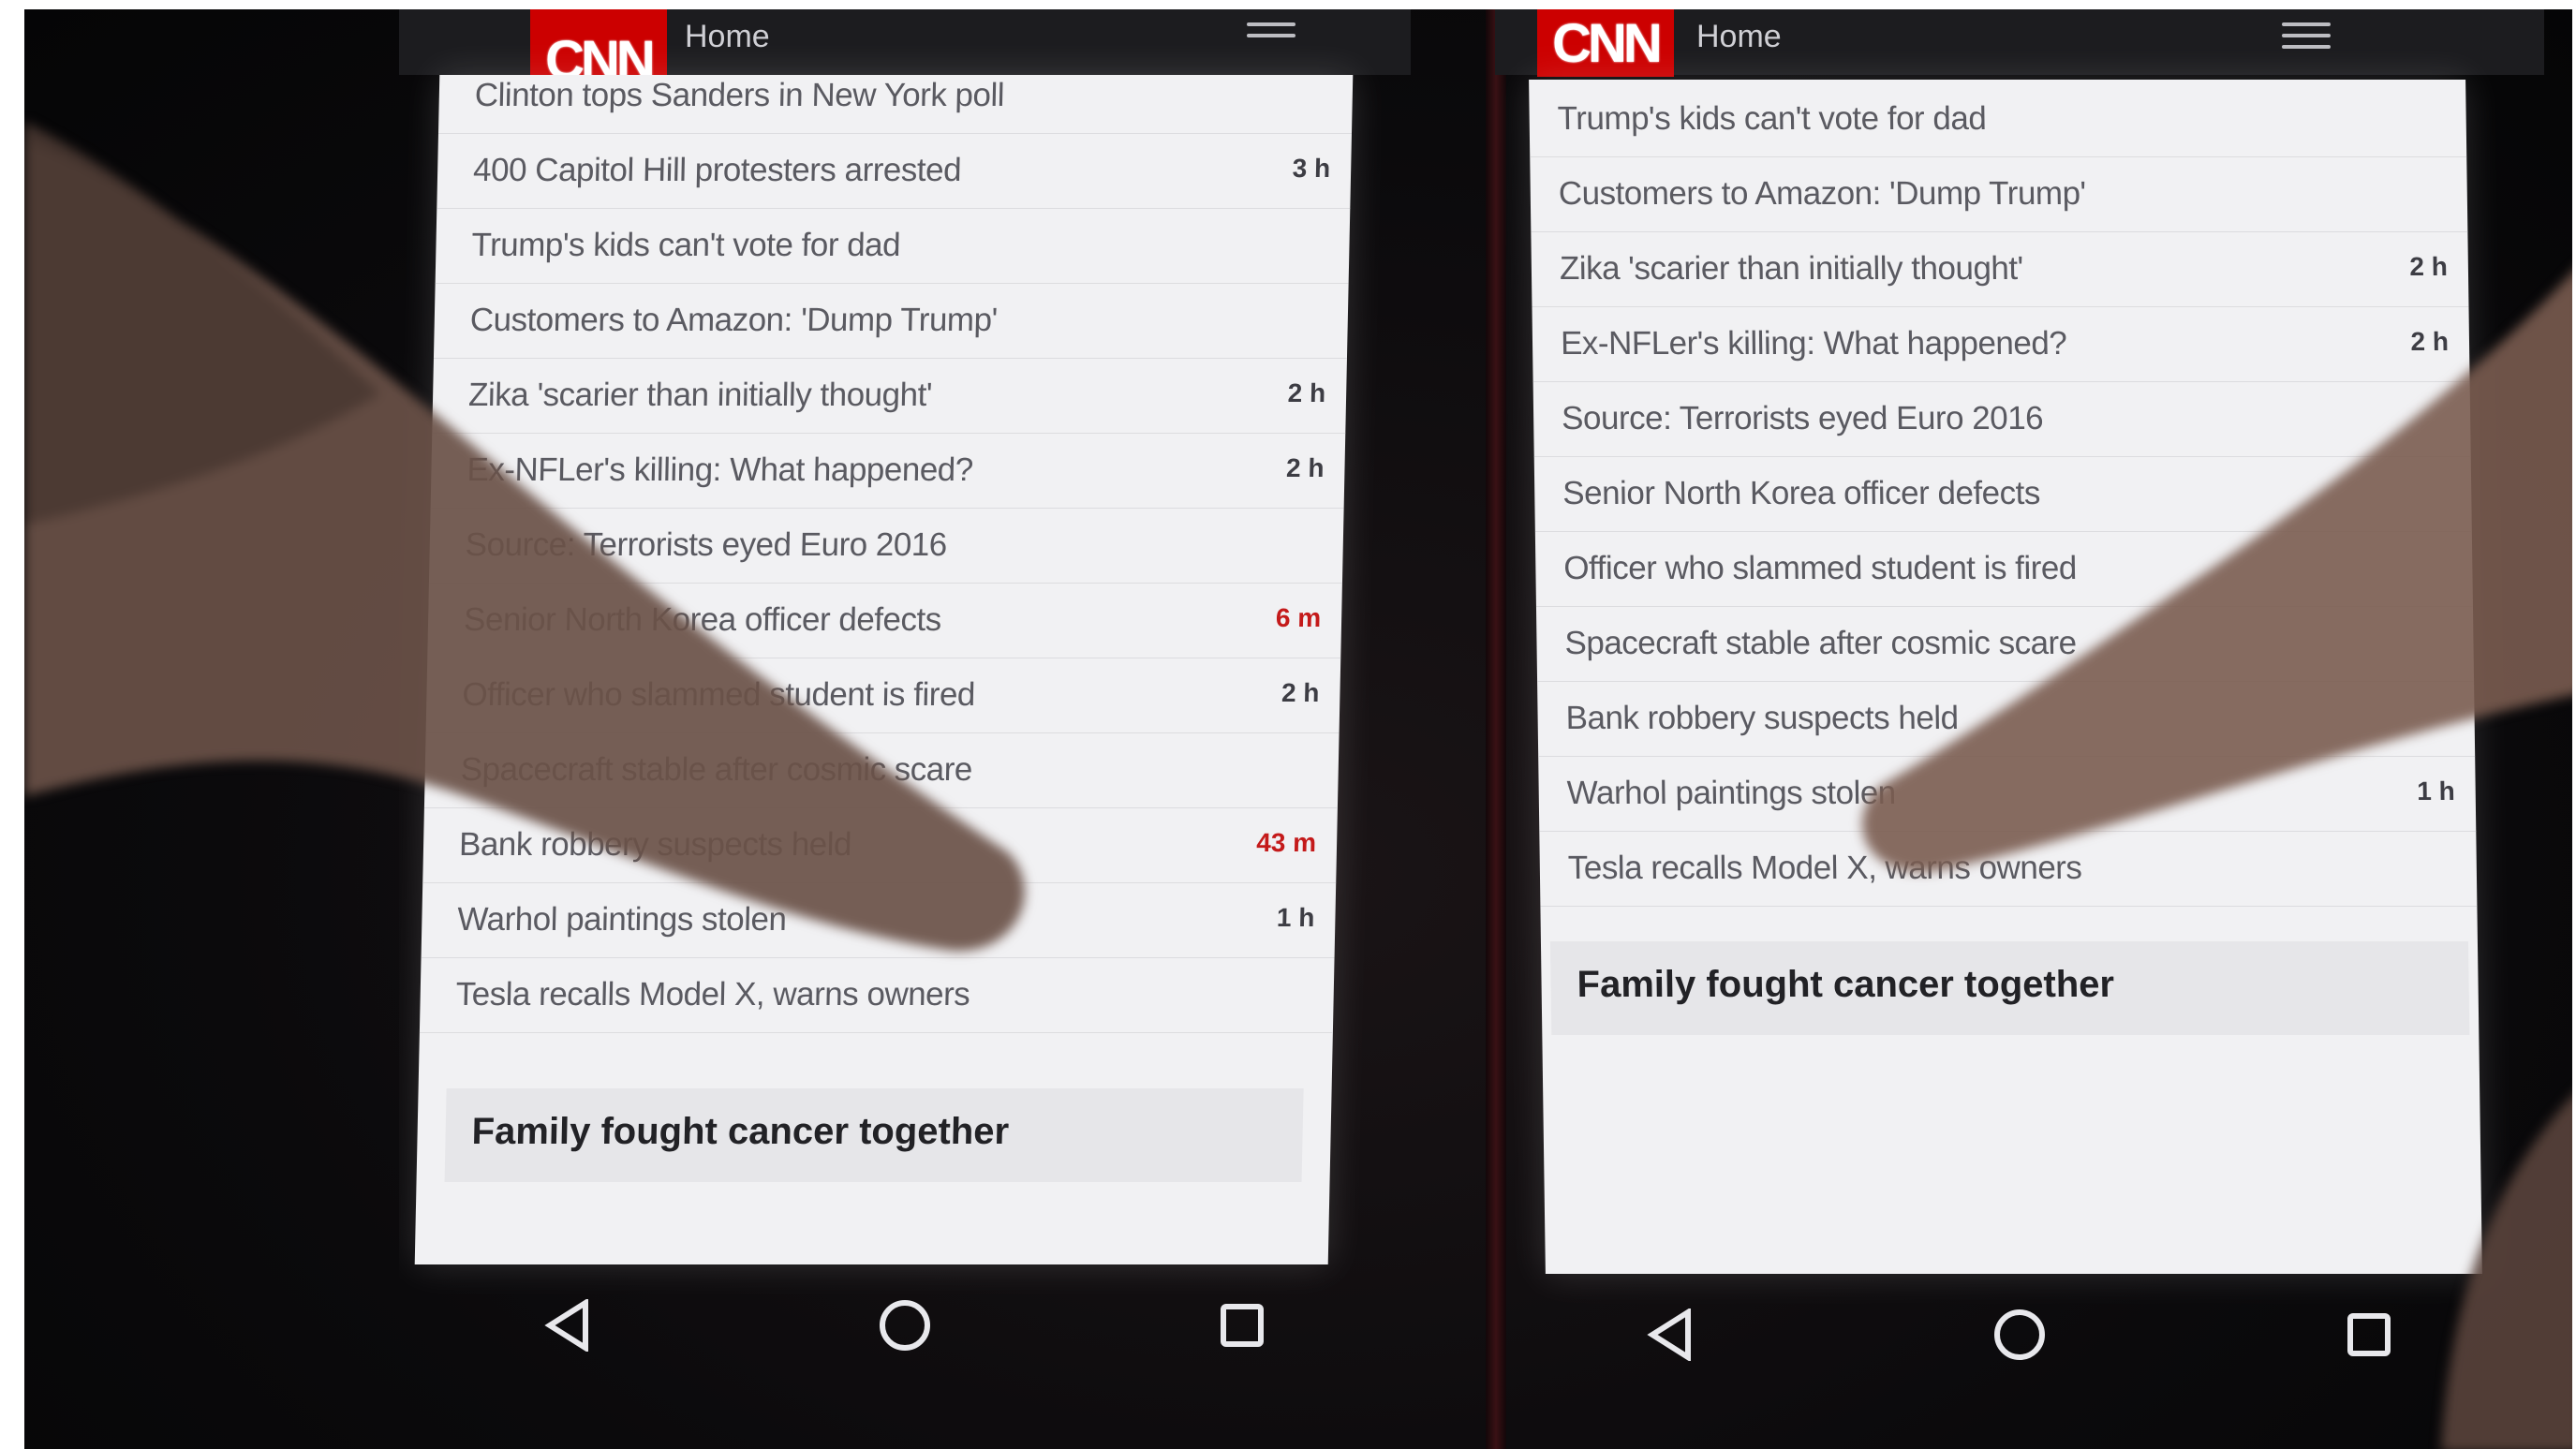 This screenshot has height=1449, width=2576. Describe the element at coordinates (1286, 842) in the screenshot. I see `headline-timestamp: 43 m` at that location.